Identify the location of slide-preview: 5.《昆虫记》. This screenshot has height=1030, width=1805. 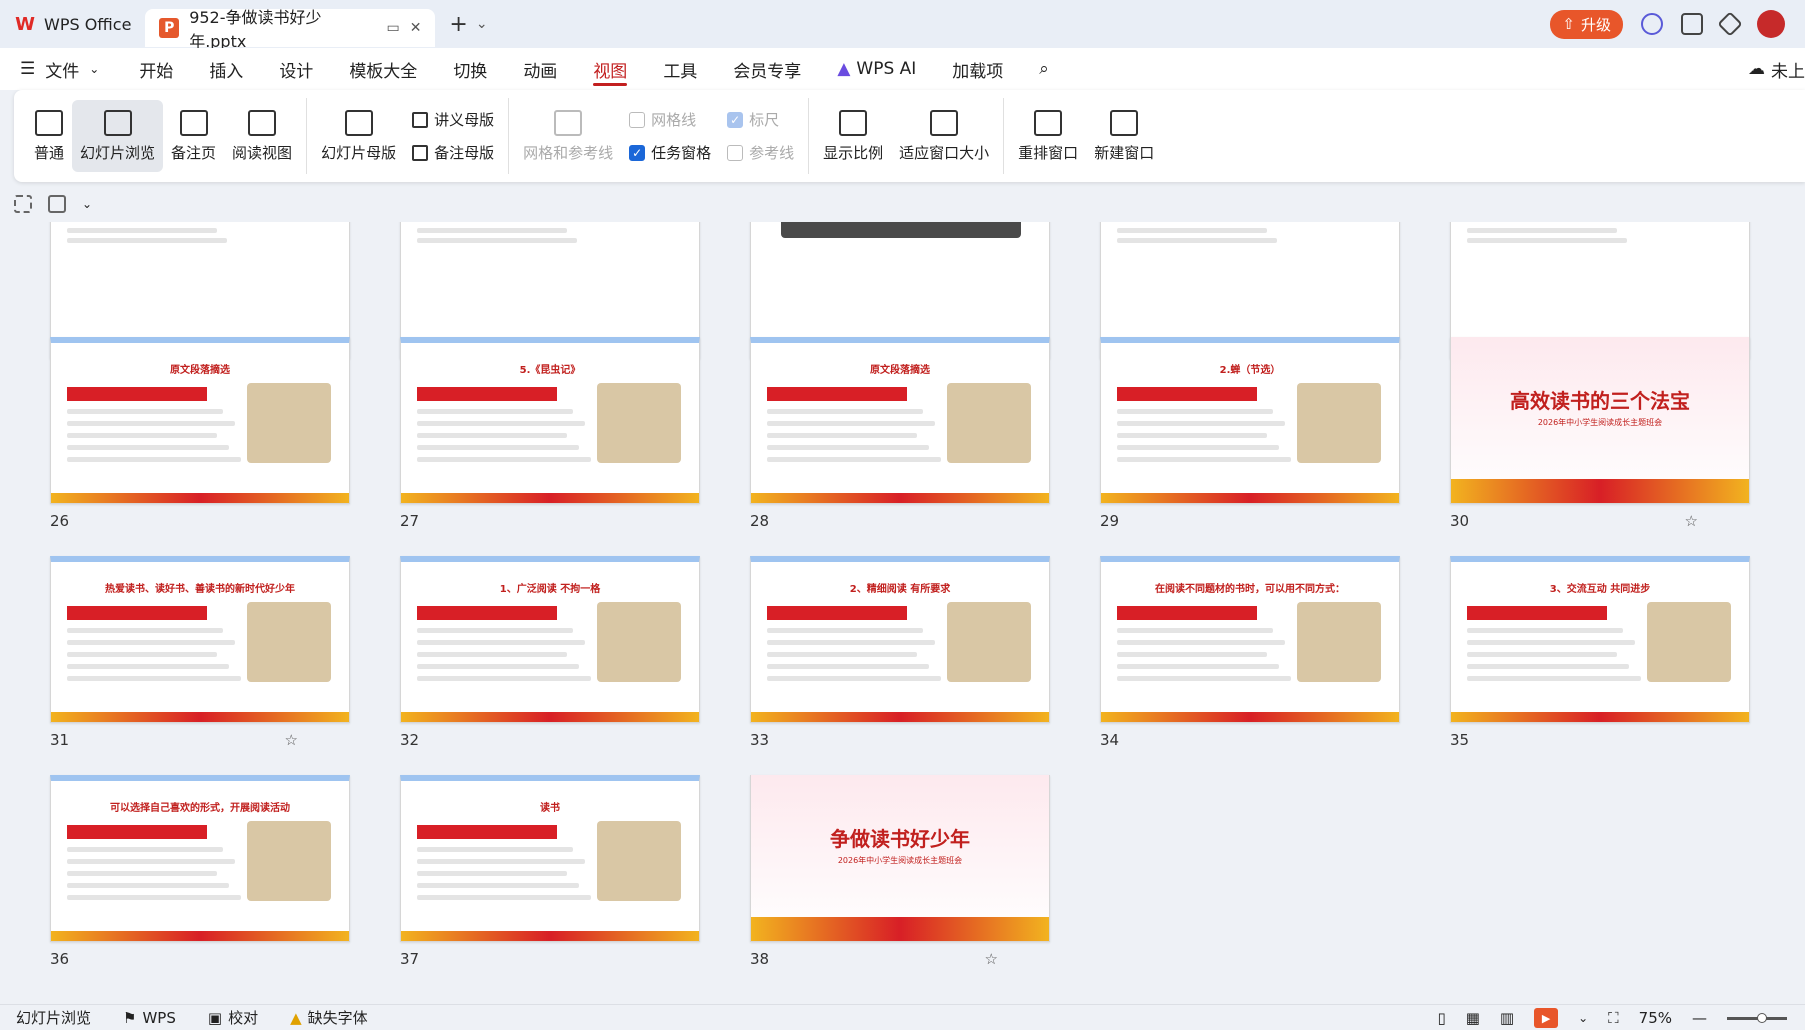
(550, 420).